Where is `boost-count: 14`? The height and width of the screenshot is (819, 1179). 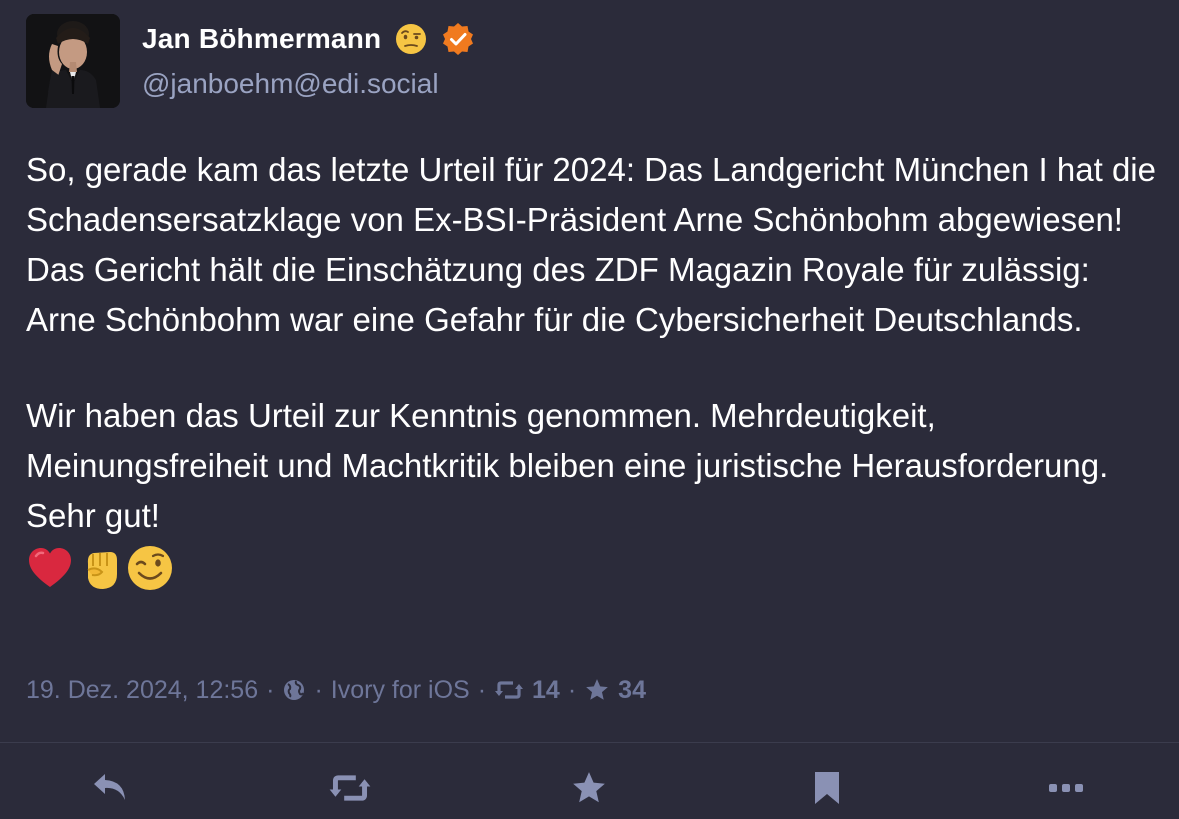
boost-count: 14 is located at coordinates (546, 690).